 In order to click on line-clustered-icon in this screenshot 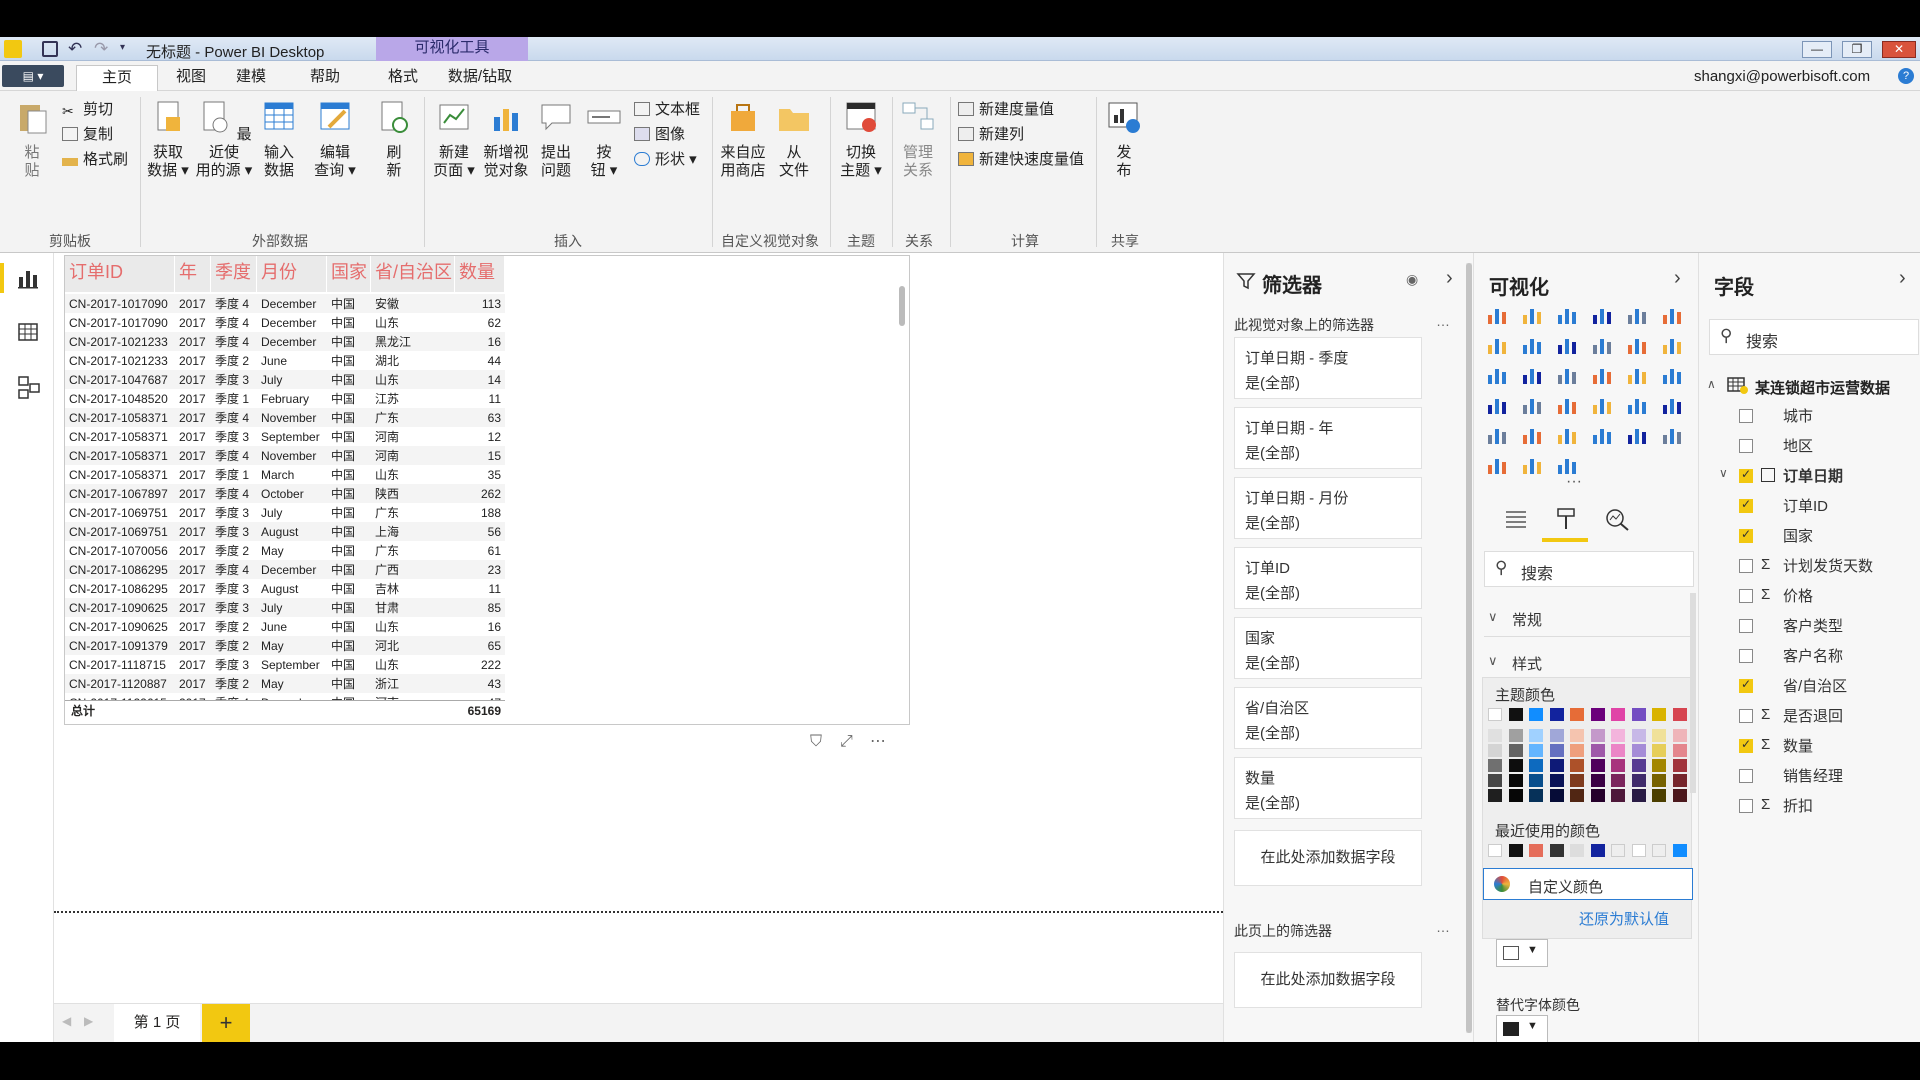, I will do `click(1637, 345)`.